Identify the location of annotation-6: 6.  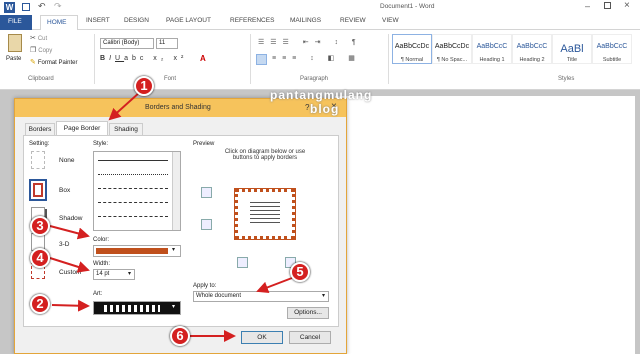
(180, 336).